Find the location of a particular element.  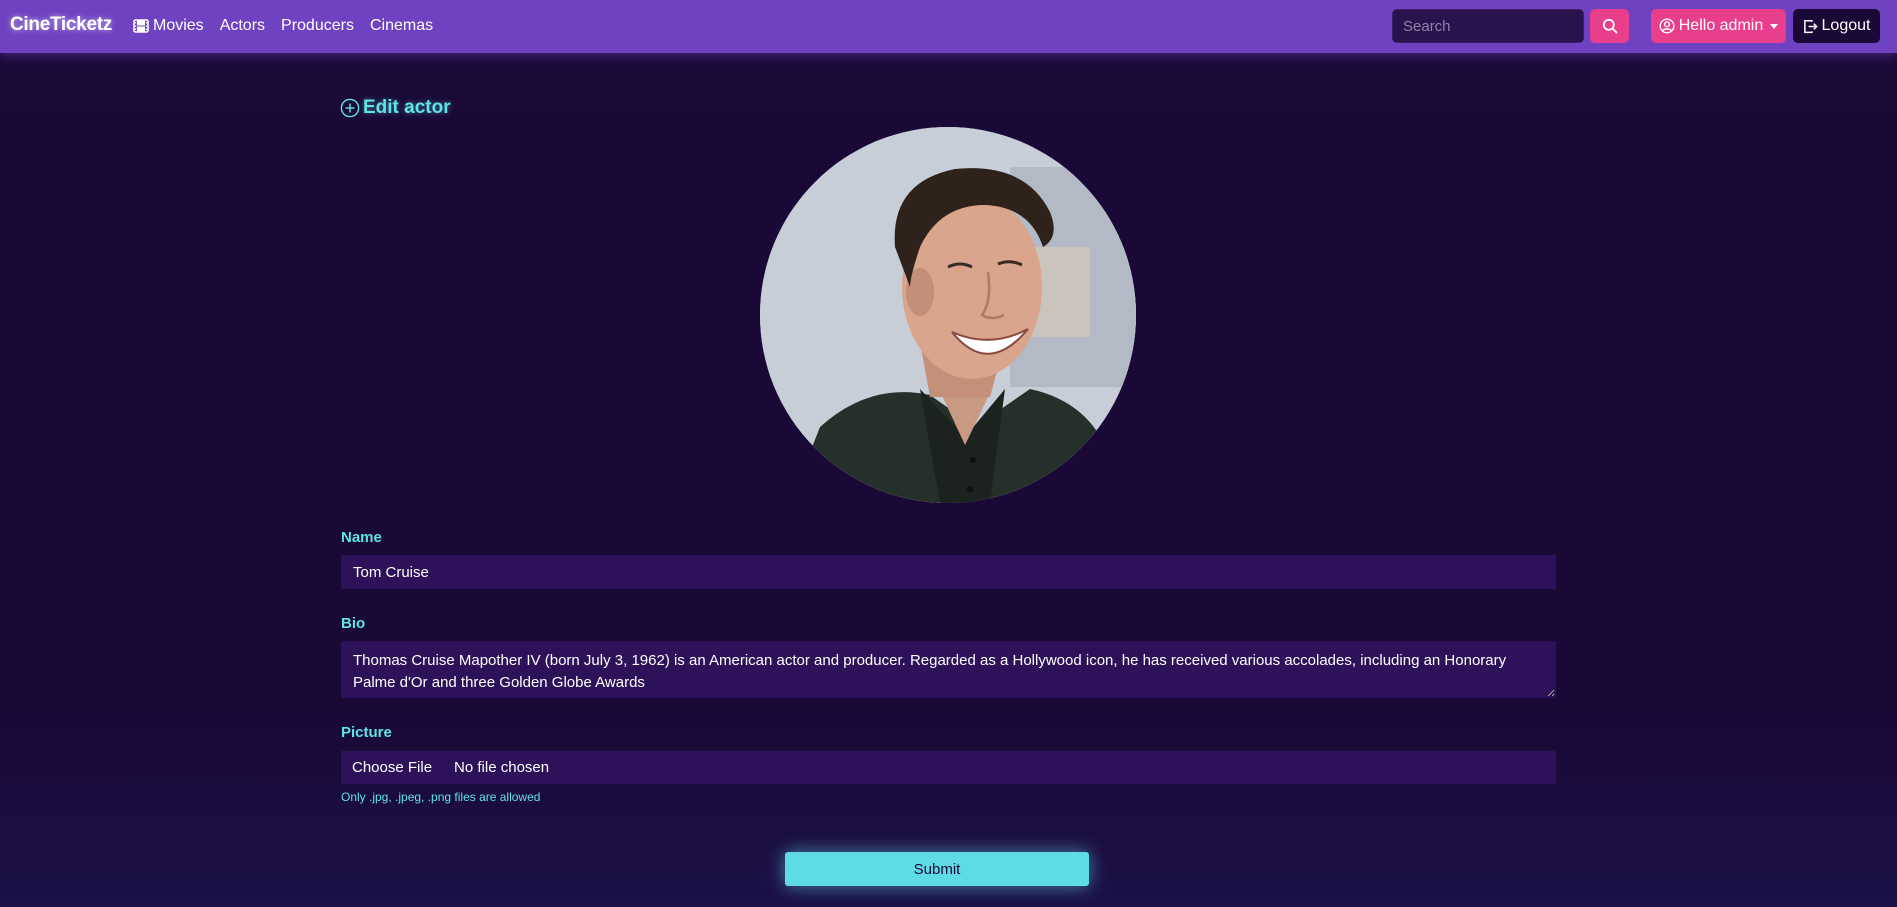

nav-link-label: Cinemas is located at coordinates (401, 25).